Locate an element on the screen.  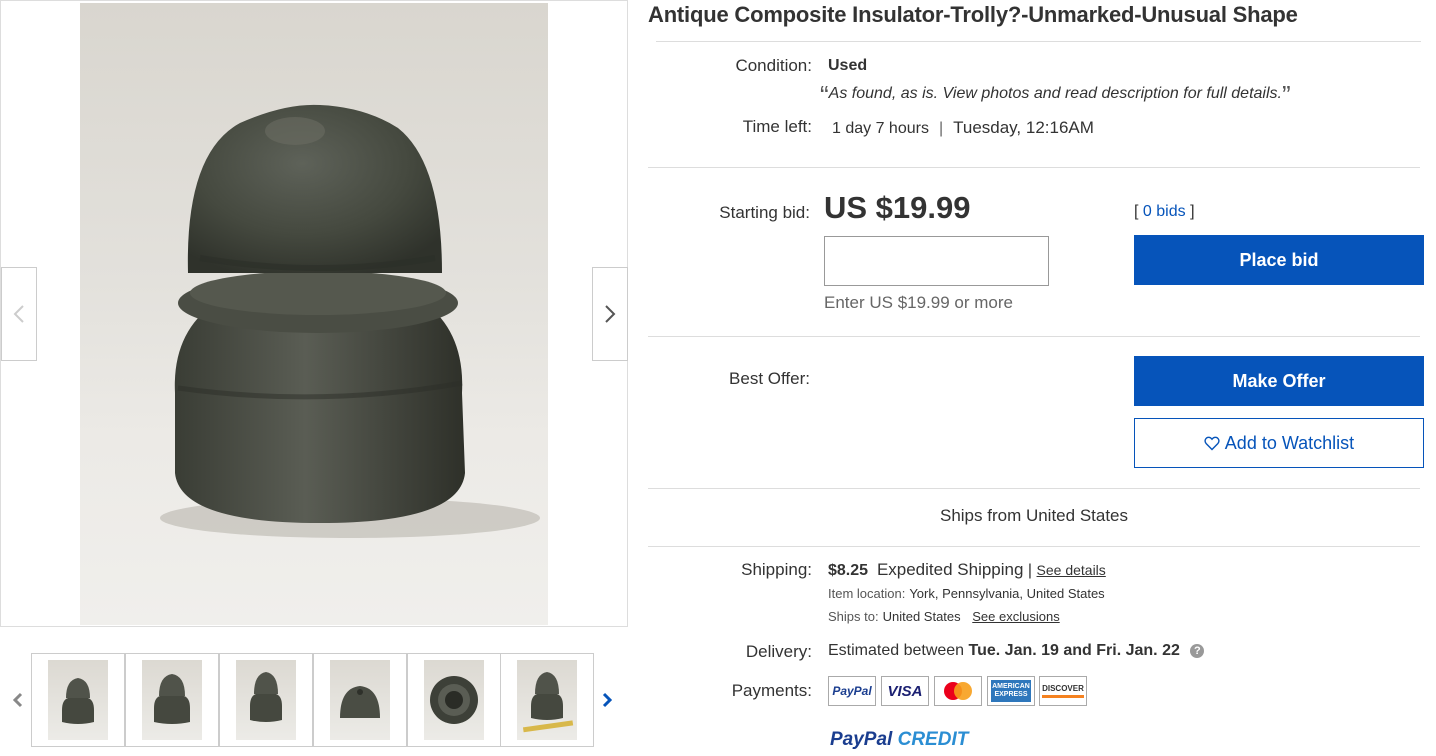
delivery-range: Tue. Jan. 19 and Fri. Jan. 22 is located at coordinates (1074, 650).